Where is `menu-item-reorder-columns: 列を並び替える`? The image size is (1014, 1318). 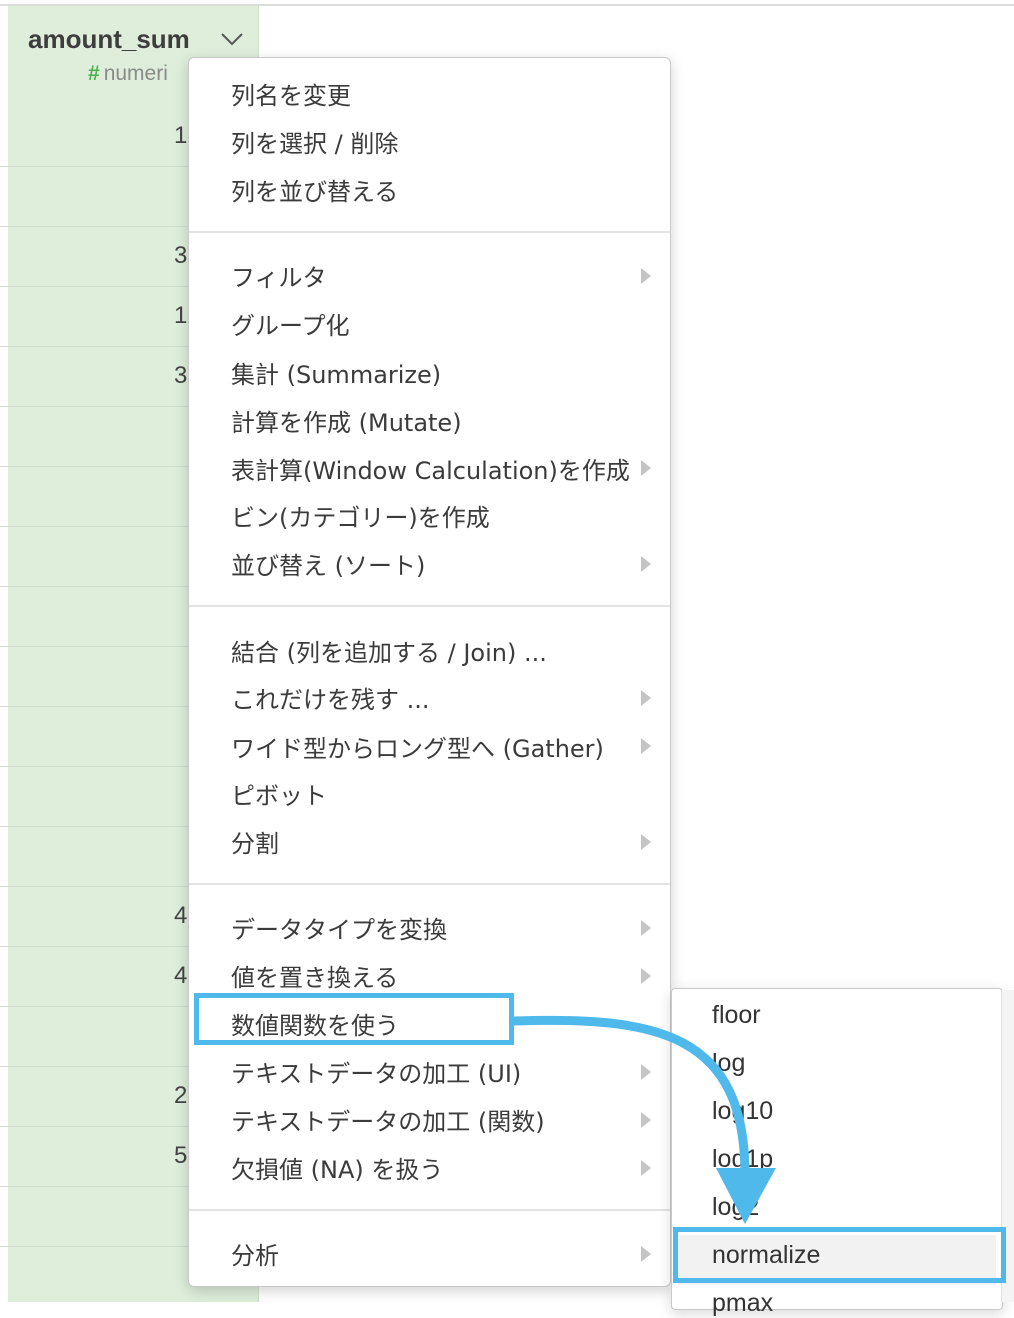 menu-item-reorder-columns: 列を並び替える is located at coordinates (314, 189).